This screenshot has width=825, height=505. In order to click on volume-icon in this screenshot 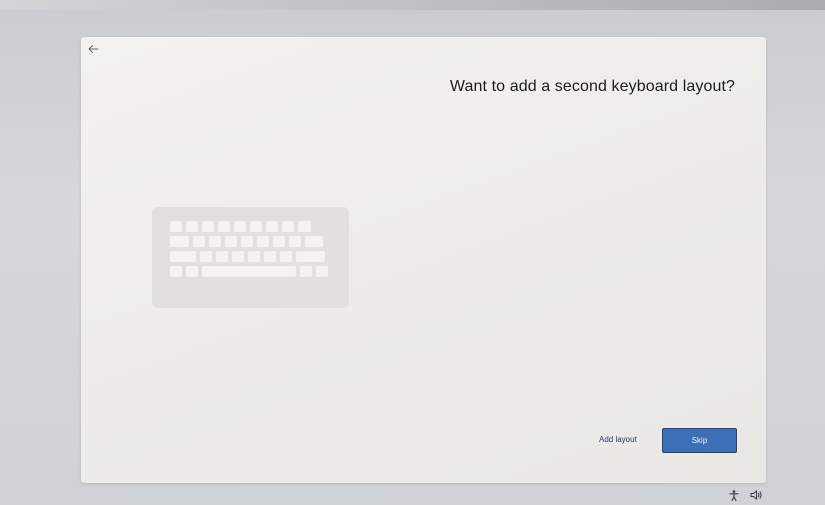, I will do `click(756, 495)`.